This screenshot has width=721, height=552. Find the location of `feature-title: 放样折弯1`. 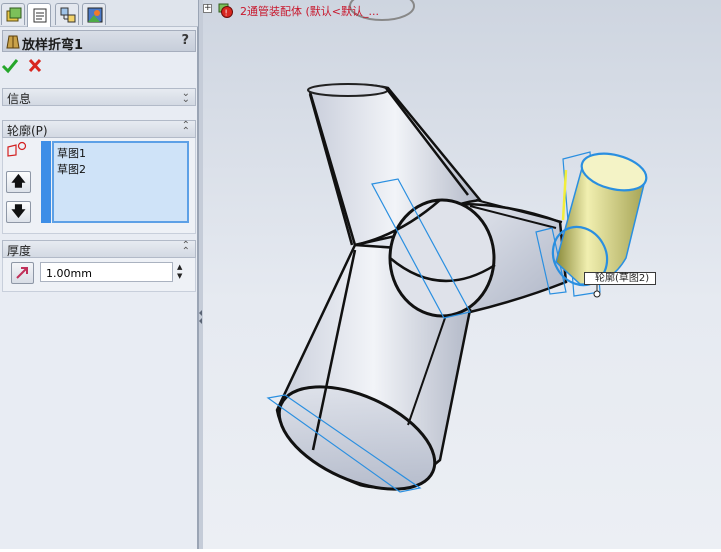

feature-title: 放样折弯1 is located at coordinates (53, 45).